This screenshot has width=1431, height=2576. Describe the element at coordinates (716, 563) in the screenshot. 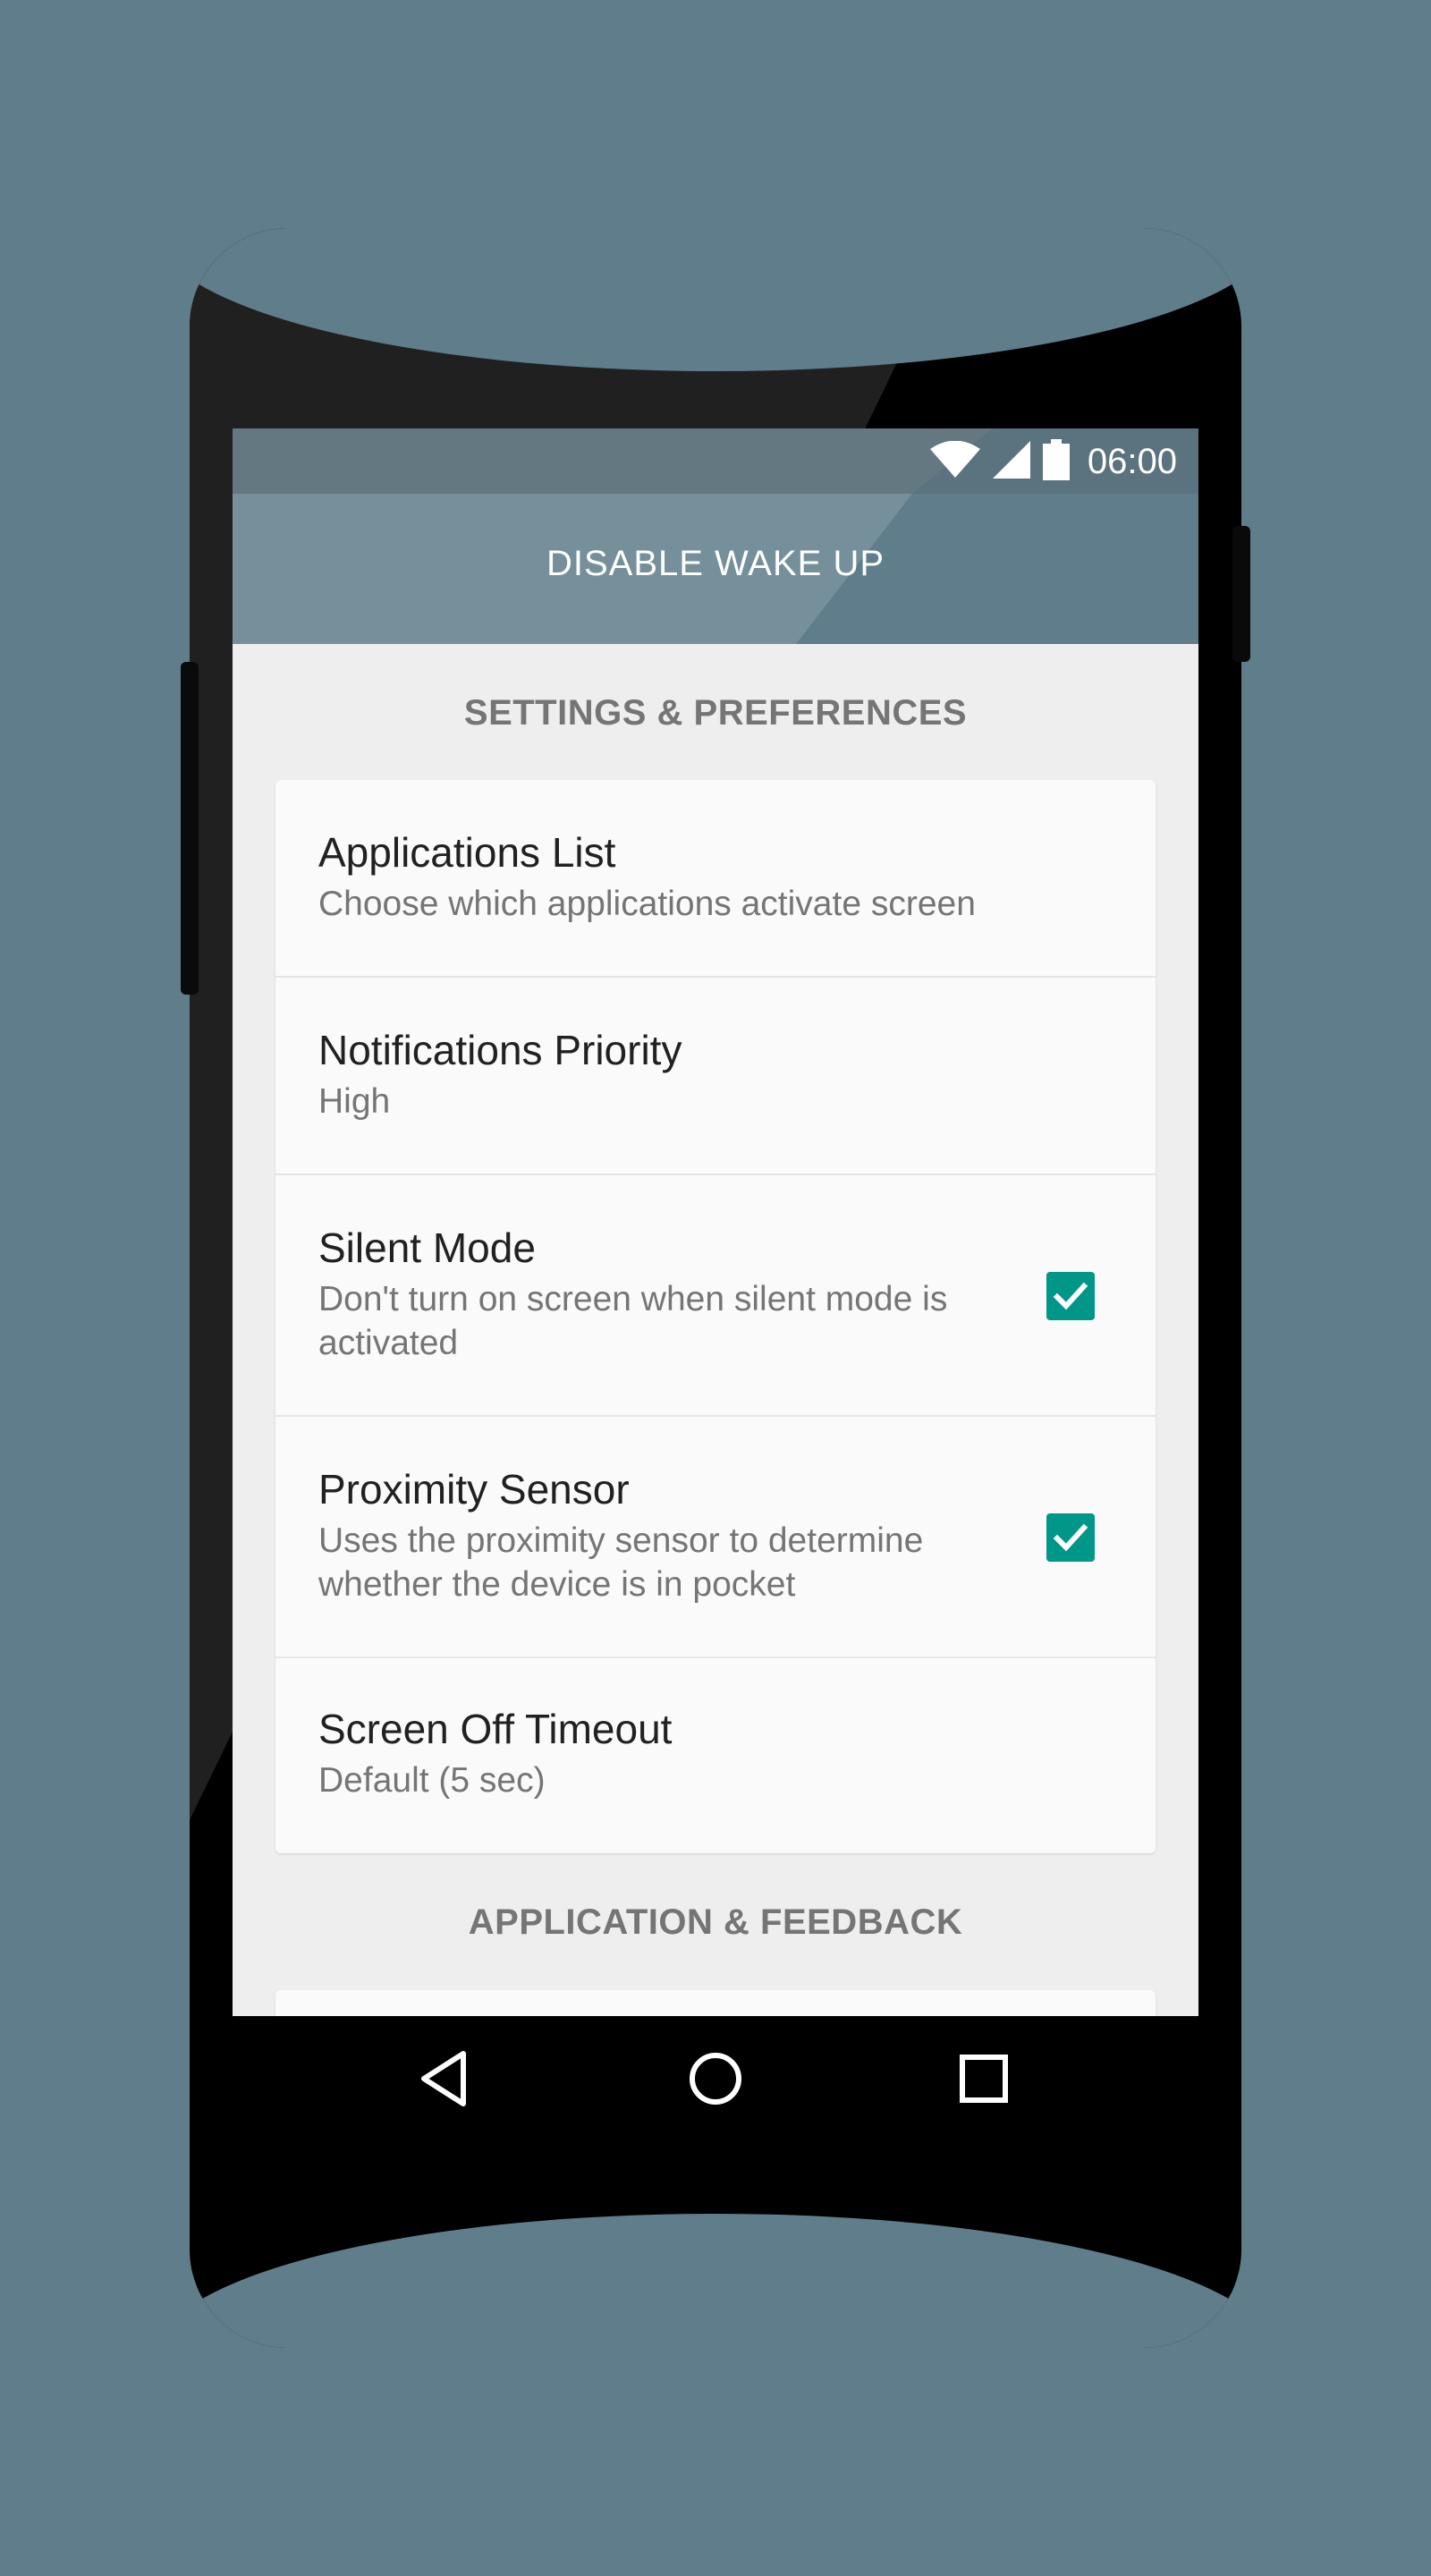

I see `app-title: DISABLE WAKE UP` at that location.